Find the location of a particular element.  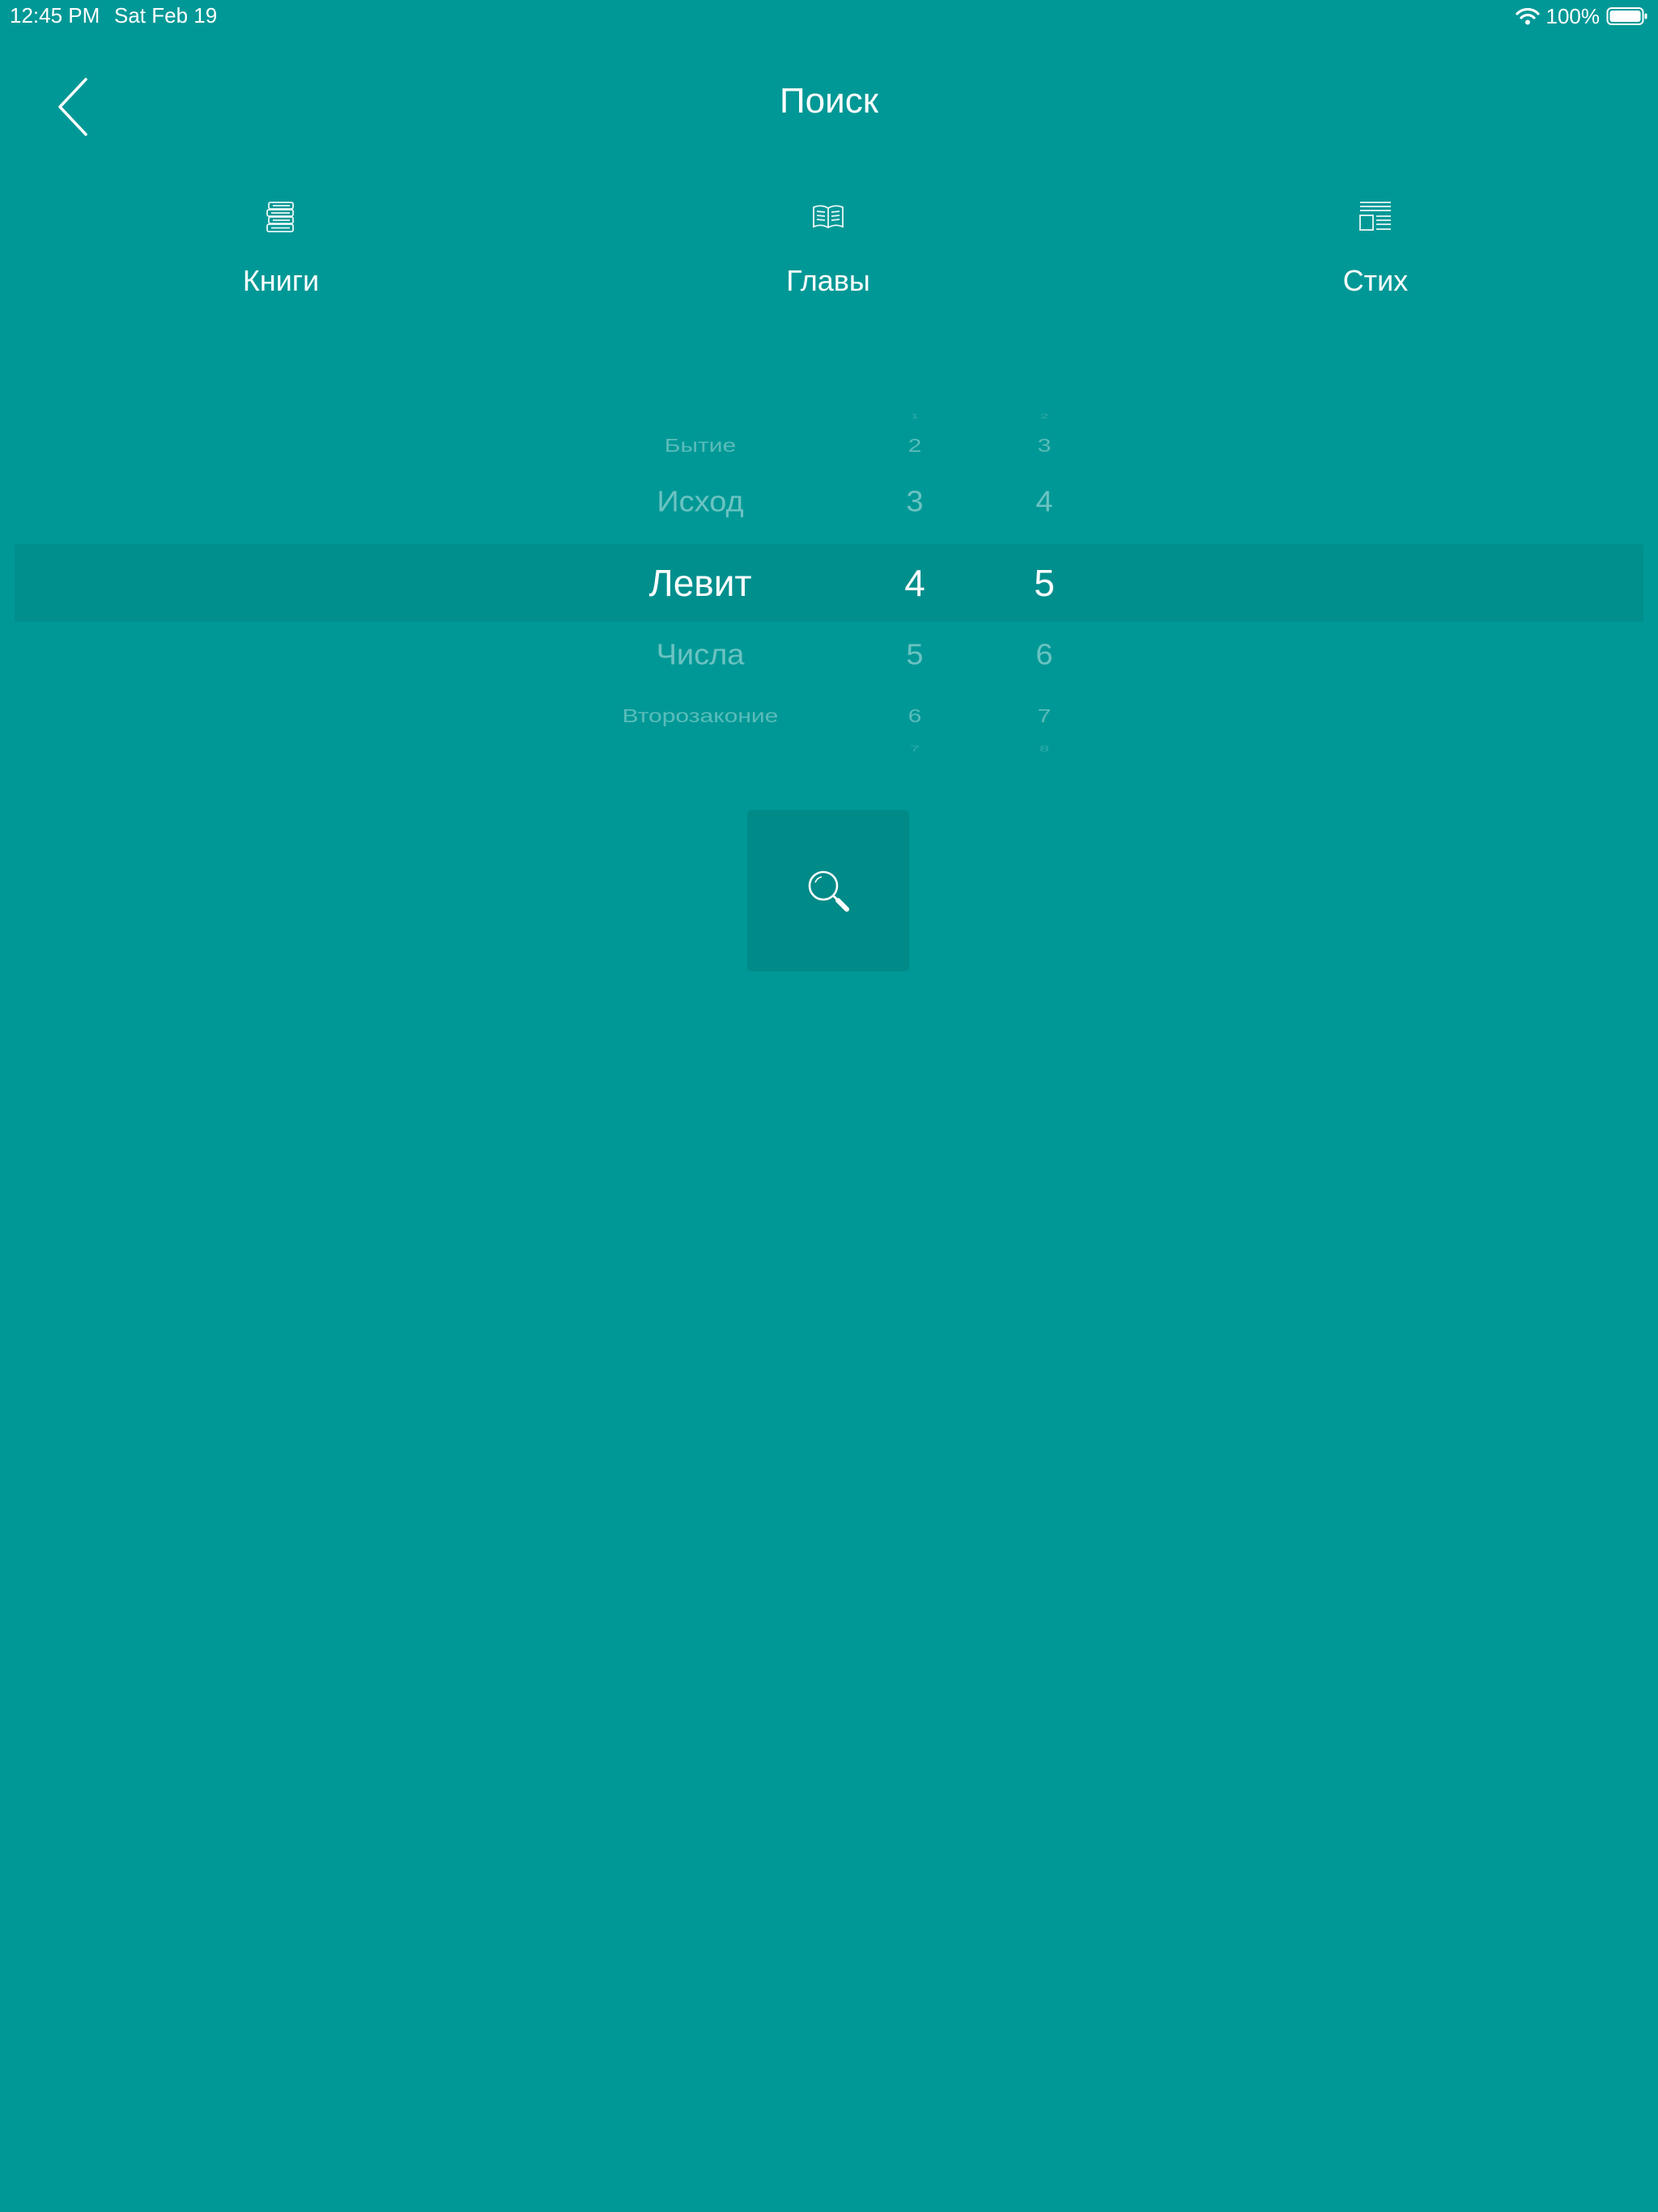

picker-item-chapter: 3 is located at coordinates (914, 502).